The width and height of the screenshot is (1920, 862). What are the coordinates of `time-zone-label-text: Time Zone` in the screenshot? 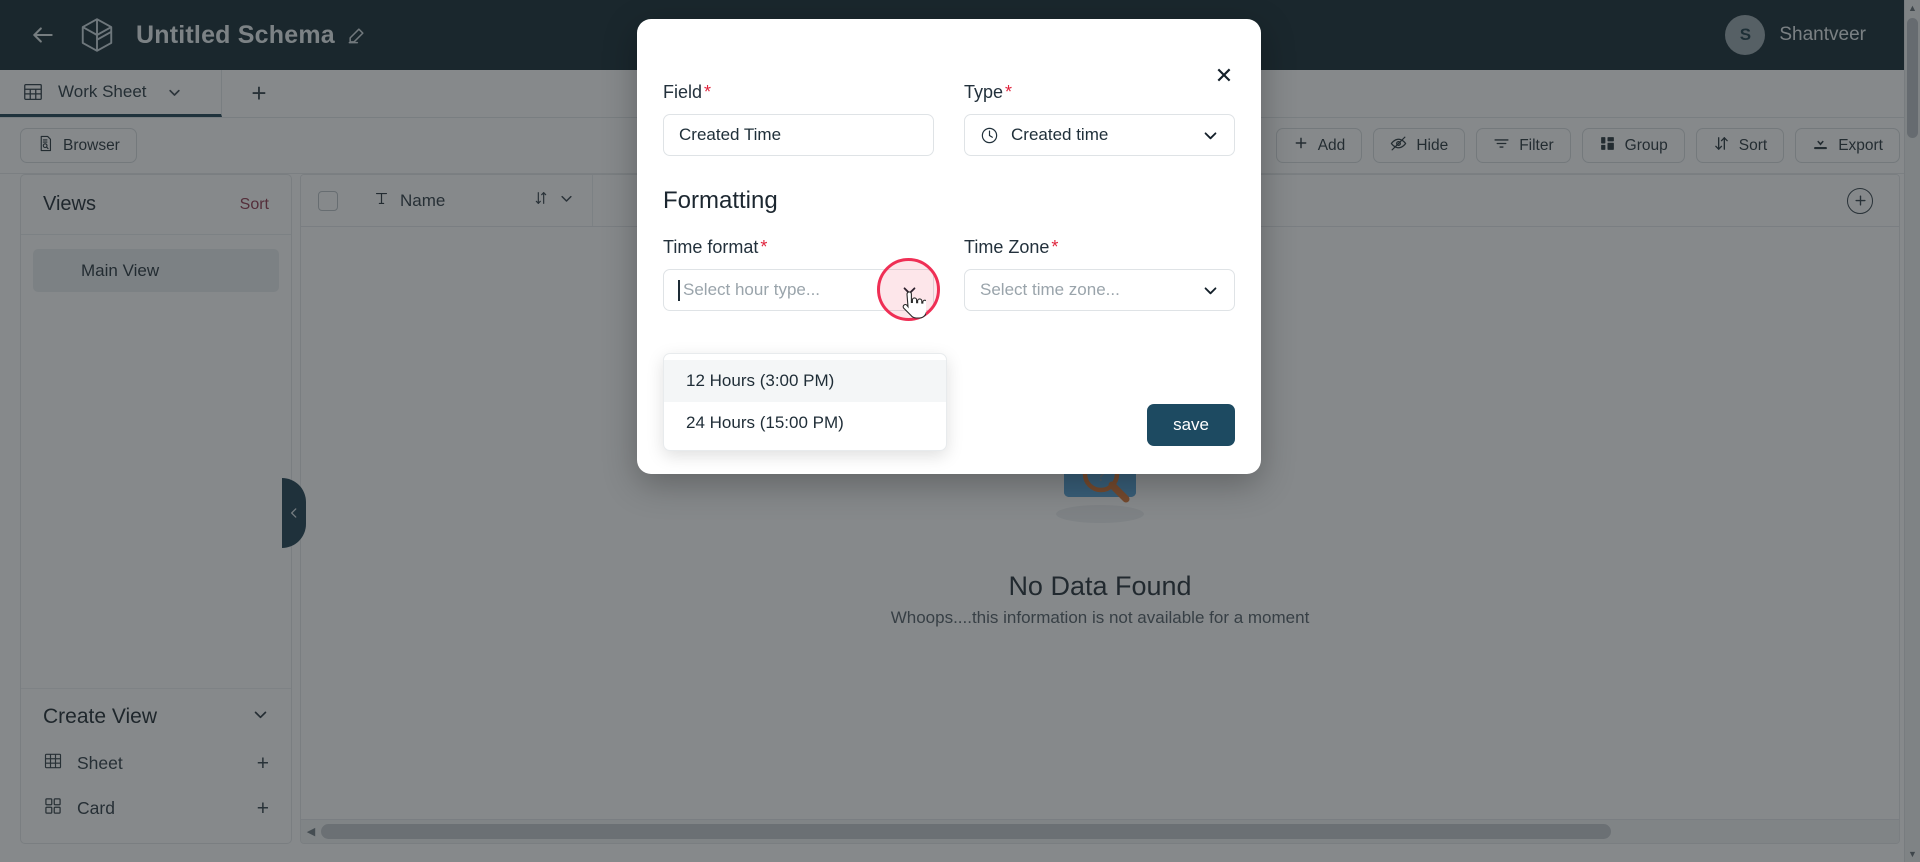 It's located at (1007, 247).